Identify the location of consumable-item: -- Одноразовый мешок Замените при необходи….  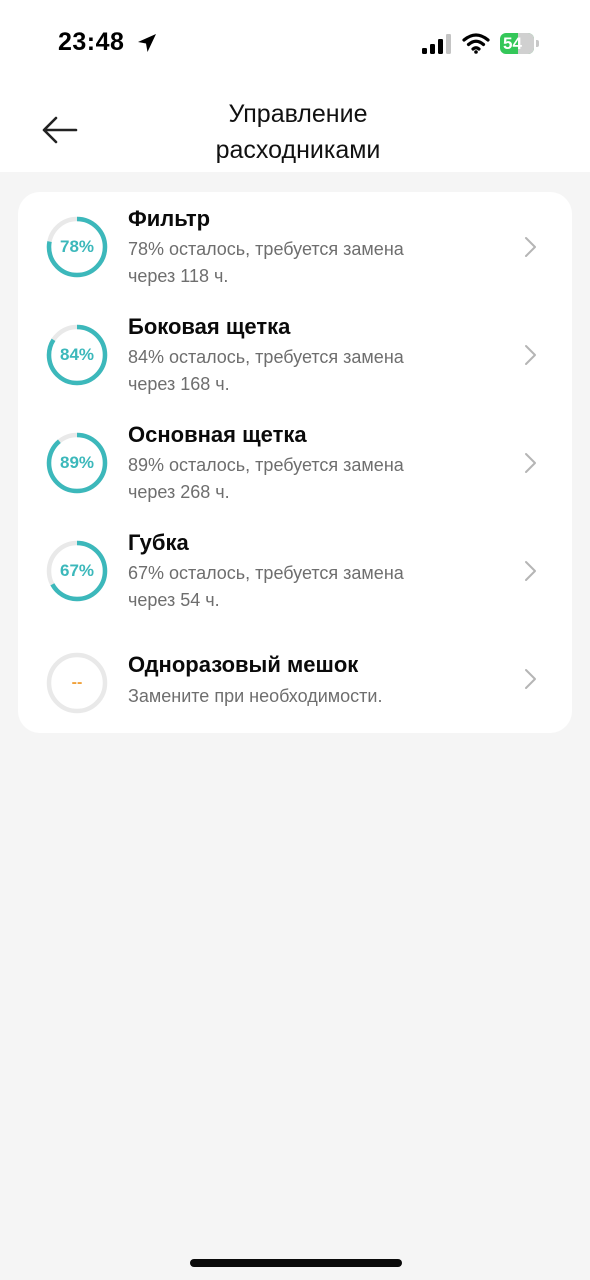
(295, 678).